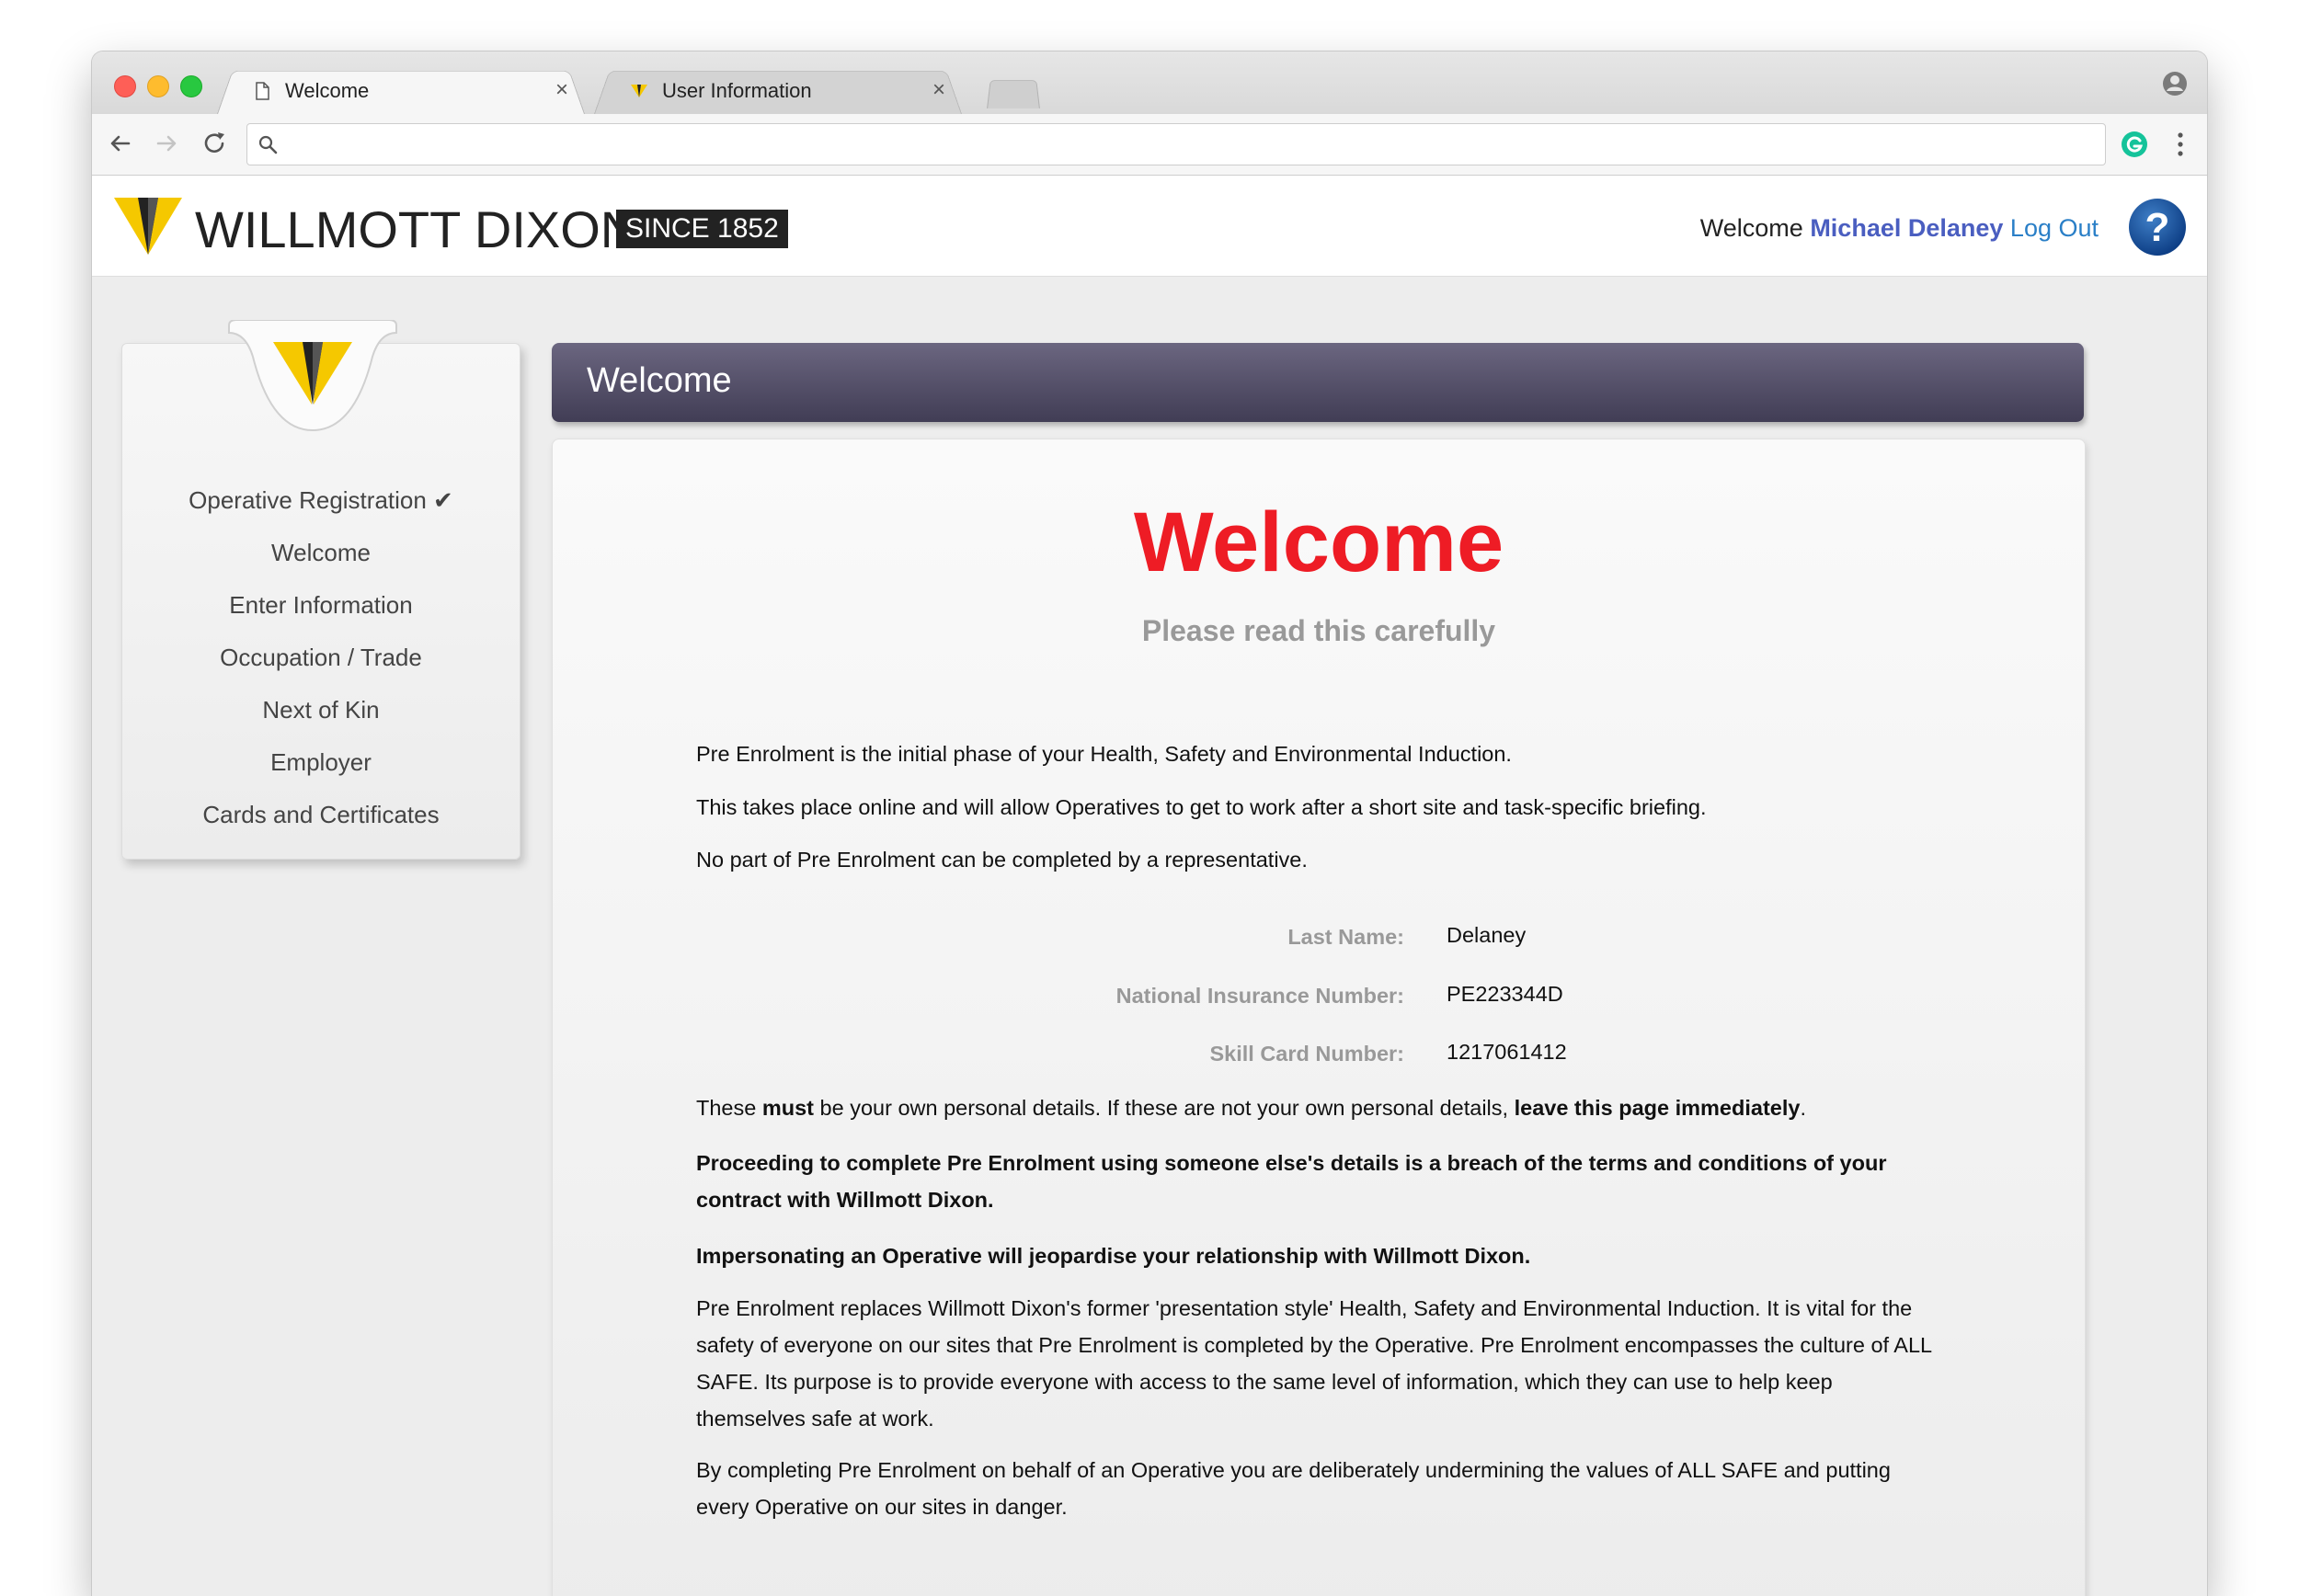 This screenshot has height=1596, width=2299. What do you see at coordinates (1260, 996) in the screenshot?
I see `ni-number-label: National Insurance Number:` at bounding box center [1260, 996].